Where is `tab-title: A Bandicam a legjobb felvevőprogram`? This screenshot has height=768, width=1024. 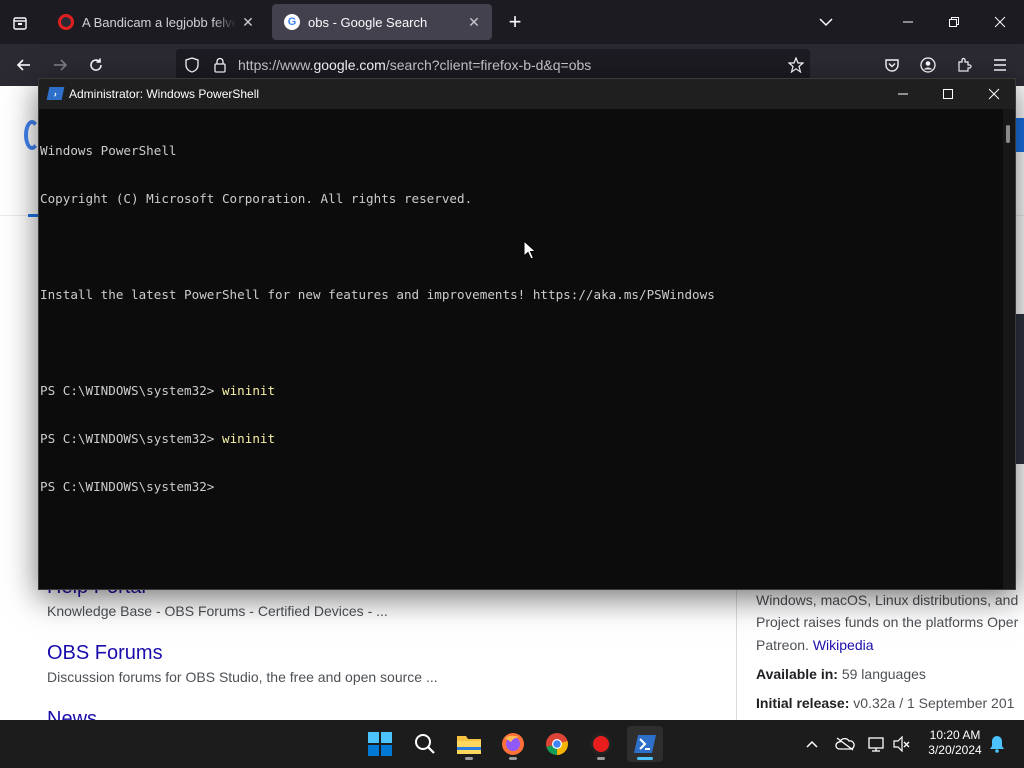
tab-title: A Bandicam a legjobb felvevőprogram is located at coordinates (159, 22).